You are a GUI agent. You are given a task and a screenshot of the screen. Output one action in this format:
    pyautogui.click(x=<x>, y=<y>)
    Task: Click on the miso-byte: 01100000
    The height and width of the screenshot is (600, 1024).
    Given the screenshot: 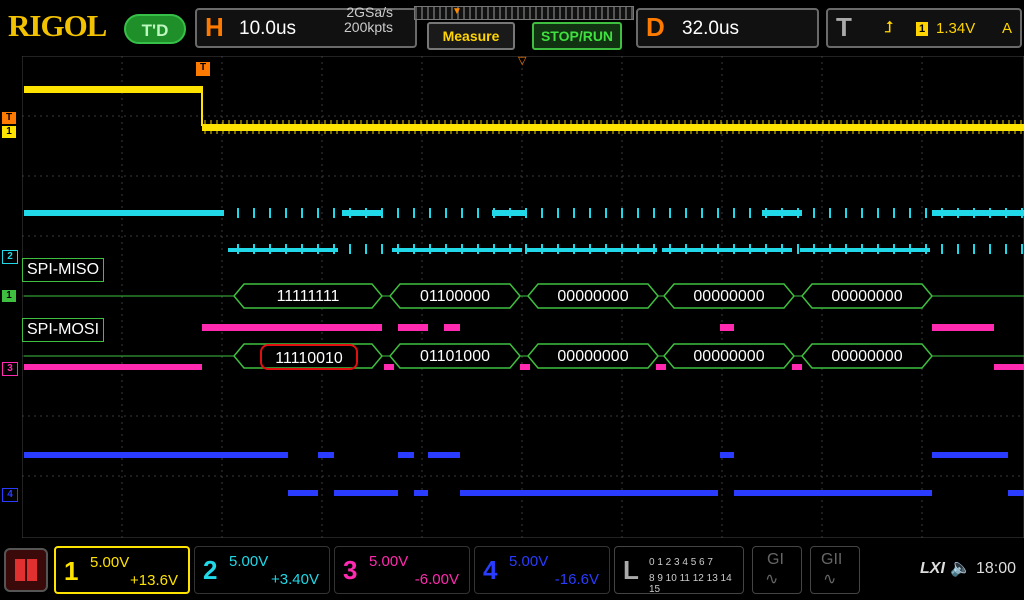 What is the action you would take?
    pyautogui.click(x=455, y=296)
    